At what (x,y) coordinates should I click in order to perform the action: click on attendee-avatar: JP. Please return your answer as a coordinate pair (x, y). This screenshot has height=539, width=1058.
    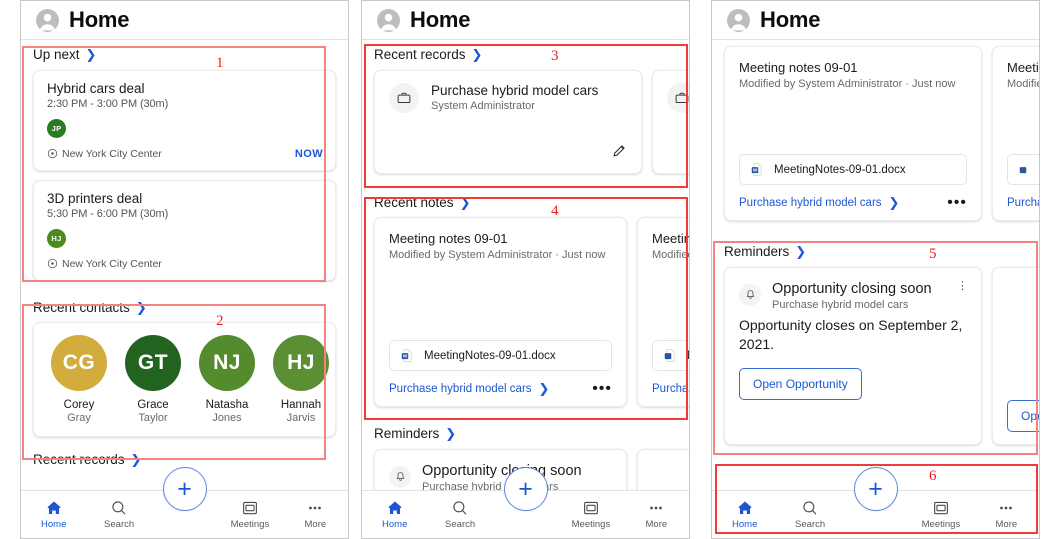
    Looking at the image, I should click on (56, 128).